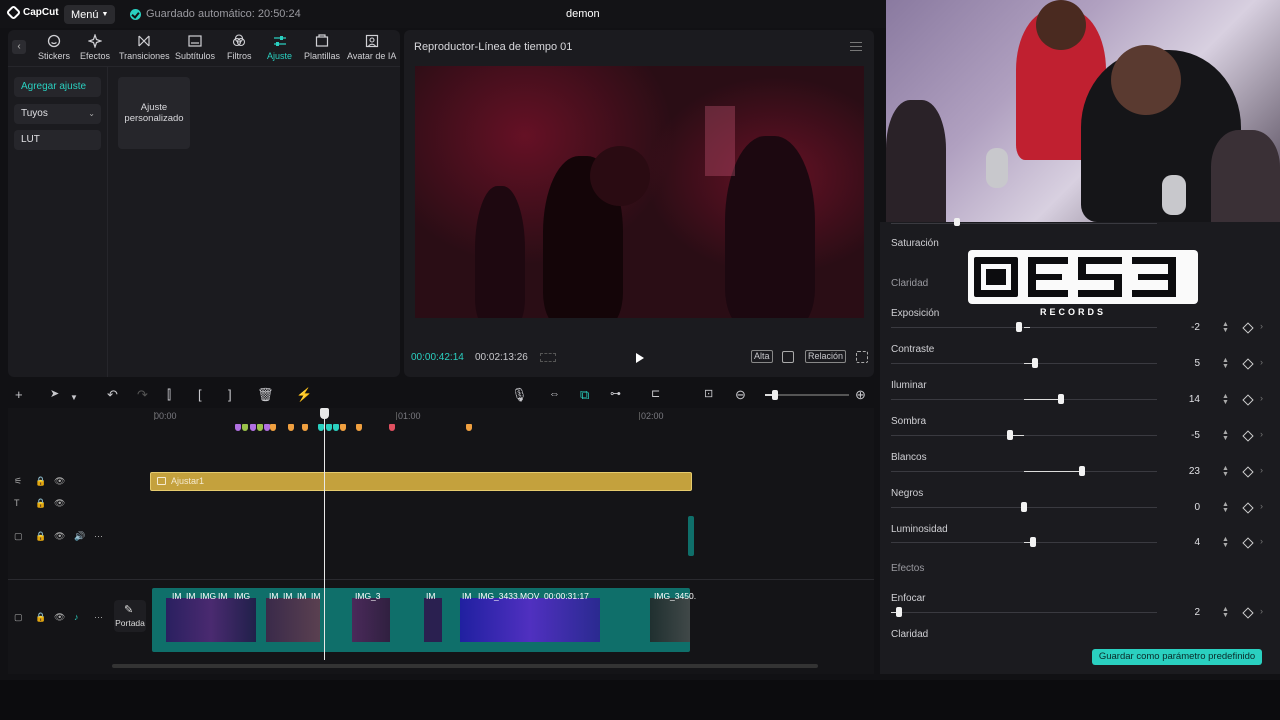 Image resolution: width=1280 pixels, height=720 pixels. I want to click on tab-transitions: Transiciones, so click(144, 47).